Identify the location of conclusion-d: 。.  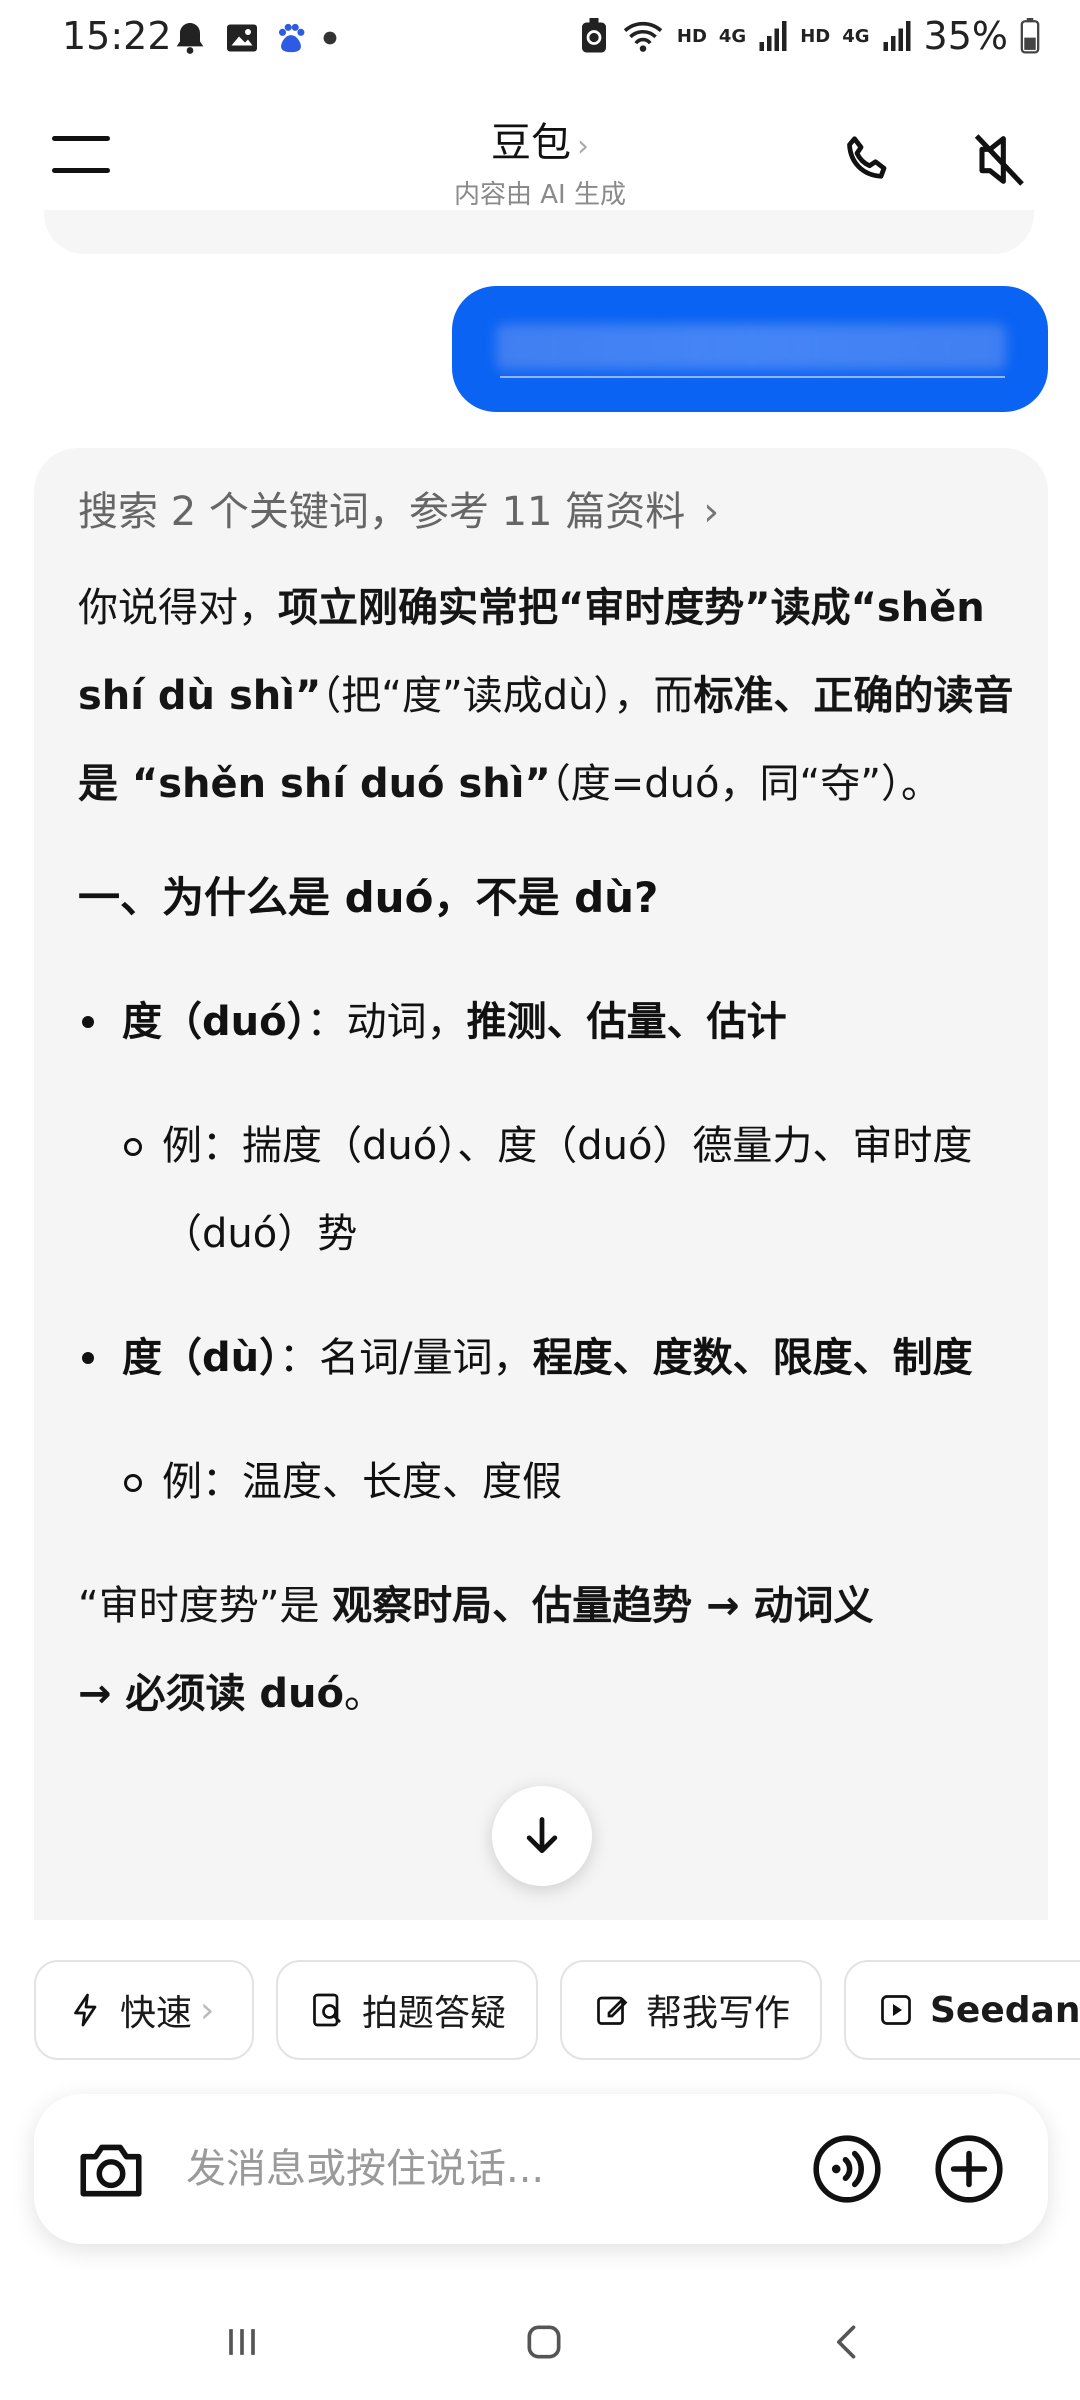
(363, 1694).